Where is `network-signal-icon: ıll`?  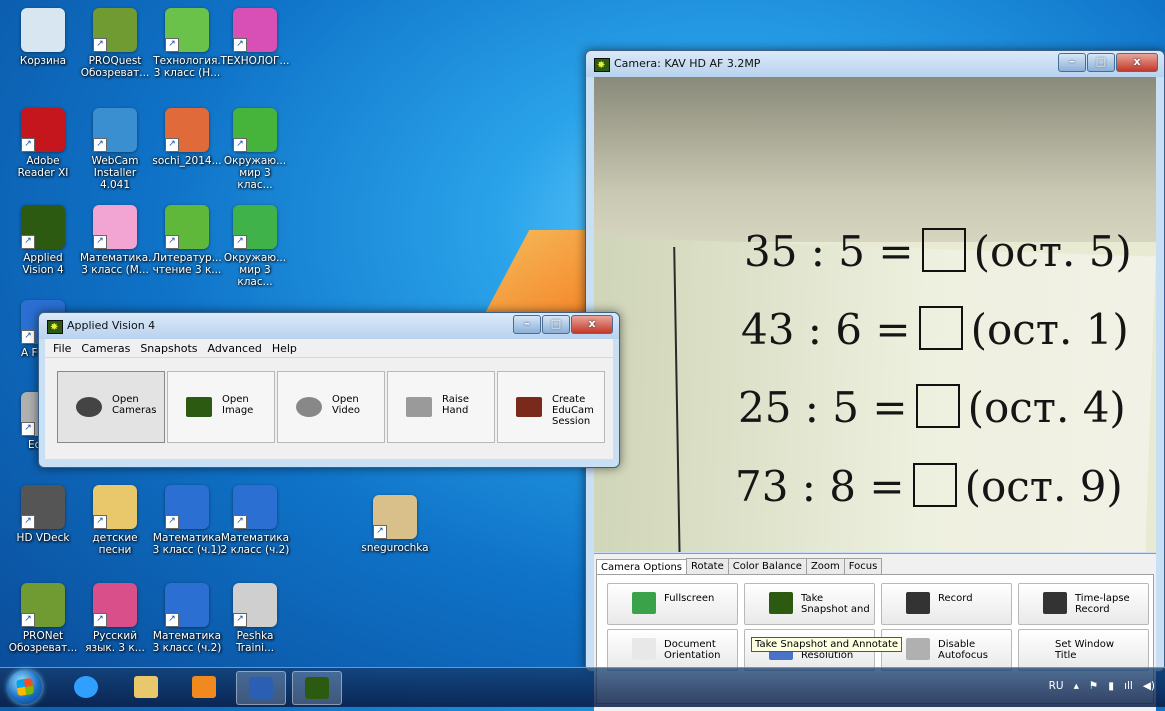
network-signal-icon: ıll is located at coordinates (1128, 686).